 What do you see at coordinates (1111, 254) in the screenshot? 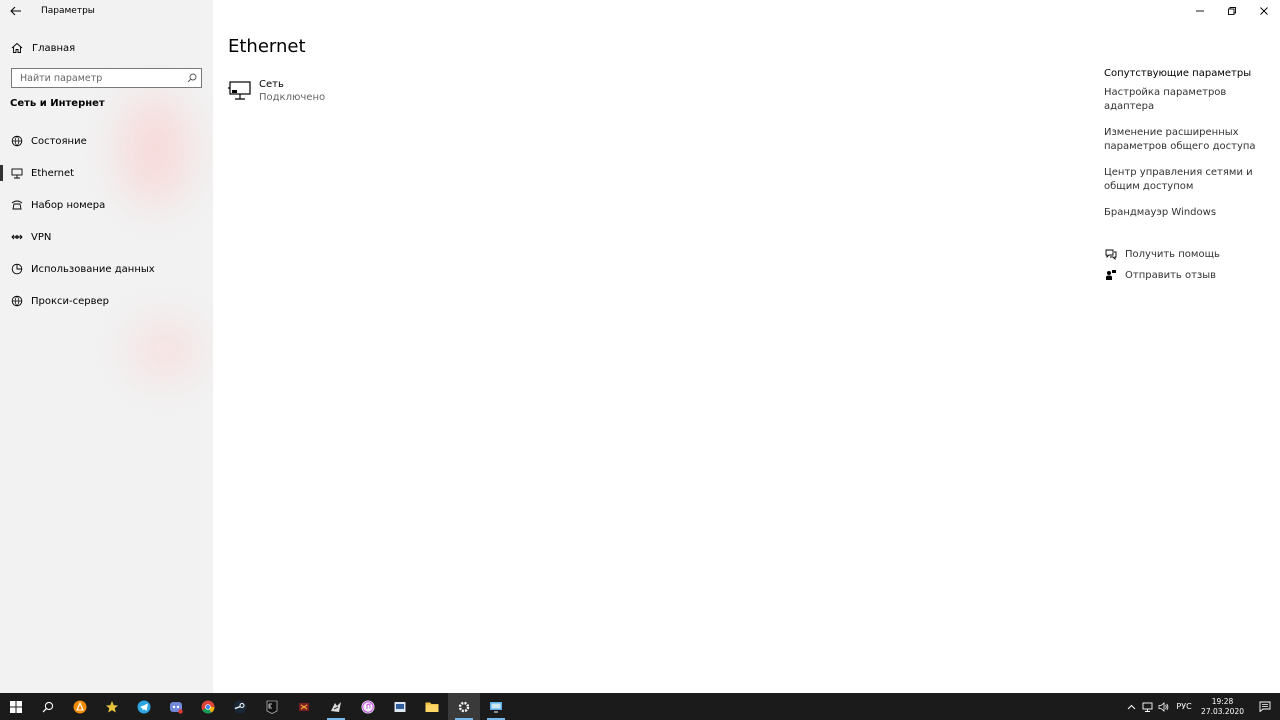
I see `chat-help-icon` at bounding box center [1111, 254].